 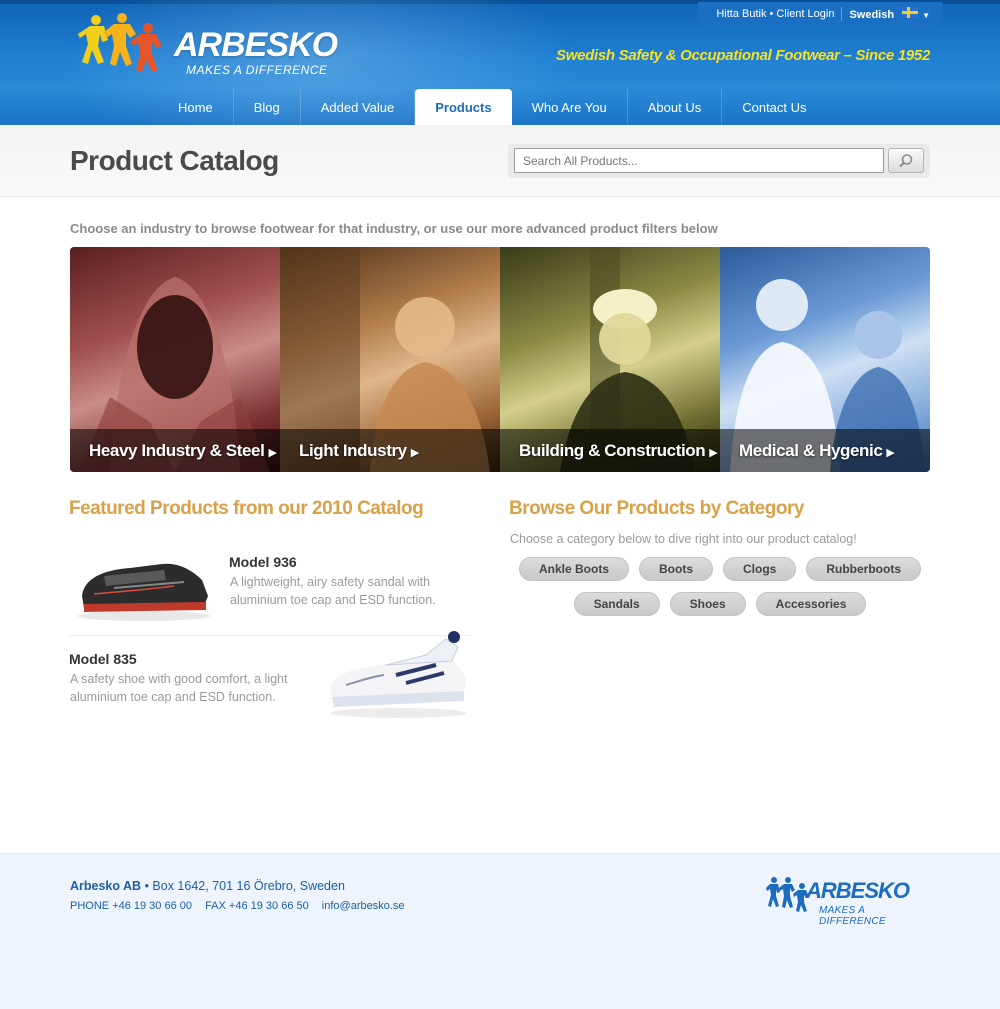 What do you see at coordinates (926, 15) in the screenshot?
I see `chevron-down-icon: ▼` at bounding box center [926, 15].